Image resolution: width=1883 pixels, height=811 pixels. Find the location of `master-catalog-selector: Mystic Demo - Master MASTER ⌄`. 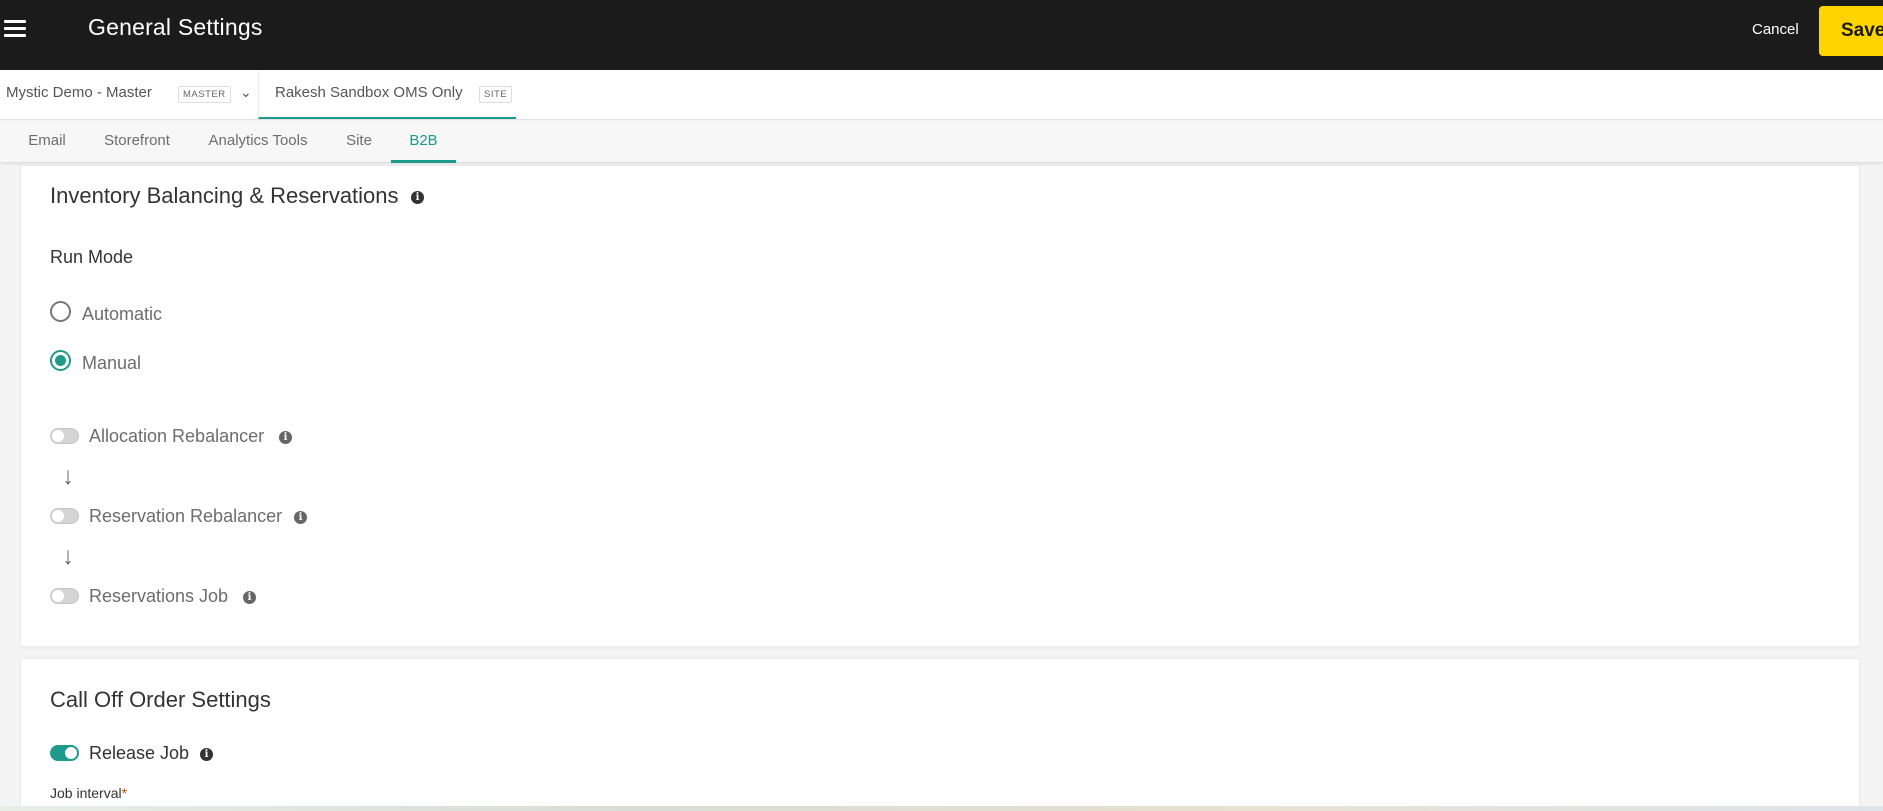

master-catalog-selector: Mystic Demo - Master MASTER ⌄ is located at coordinates (129, 94).